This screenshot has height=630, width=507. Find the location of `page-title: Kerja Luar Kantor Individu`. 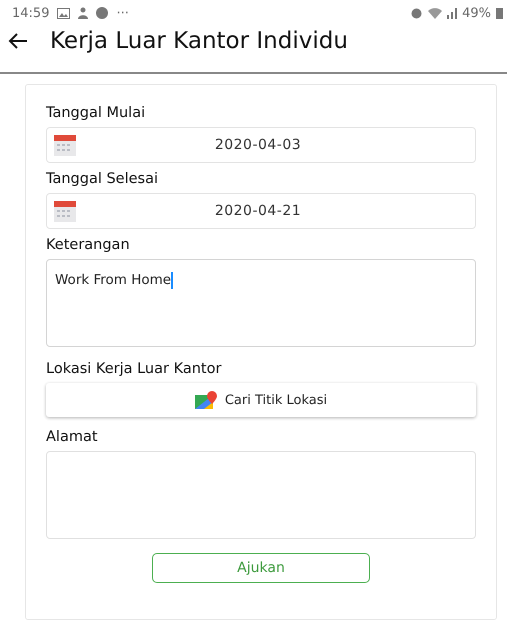

page-title: Kerja Luar Kantor Individu is located at coordinates (199, 41).